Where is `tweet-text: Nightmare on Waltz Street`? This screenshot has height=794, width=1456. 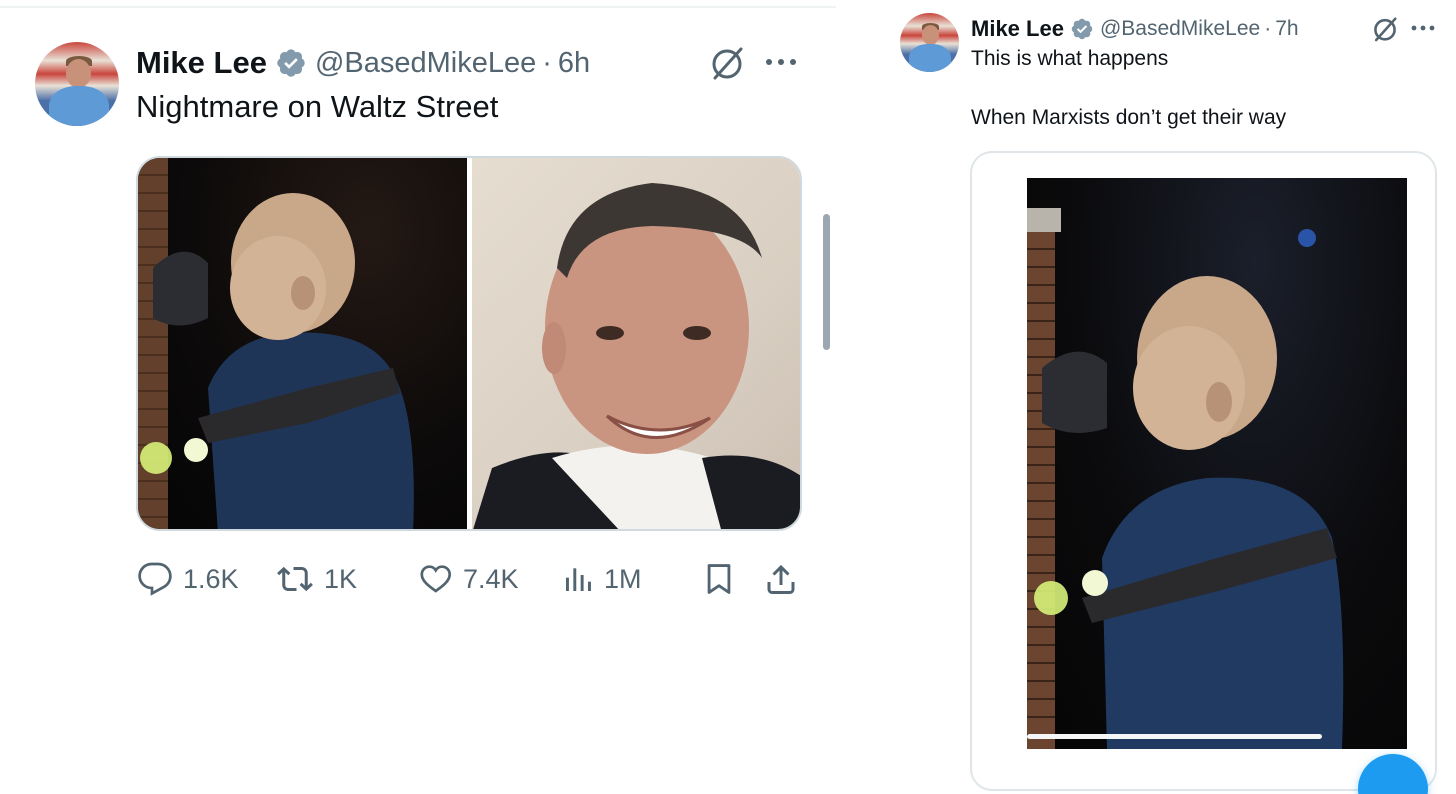 tweet-text: Nightmare on Waltz Street is located at coordinates (317, 106).